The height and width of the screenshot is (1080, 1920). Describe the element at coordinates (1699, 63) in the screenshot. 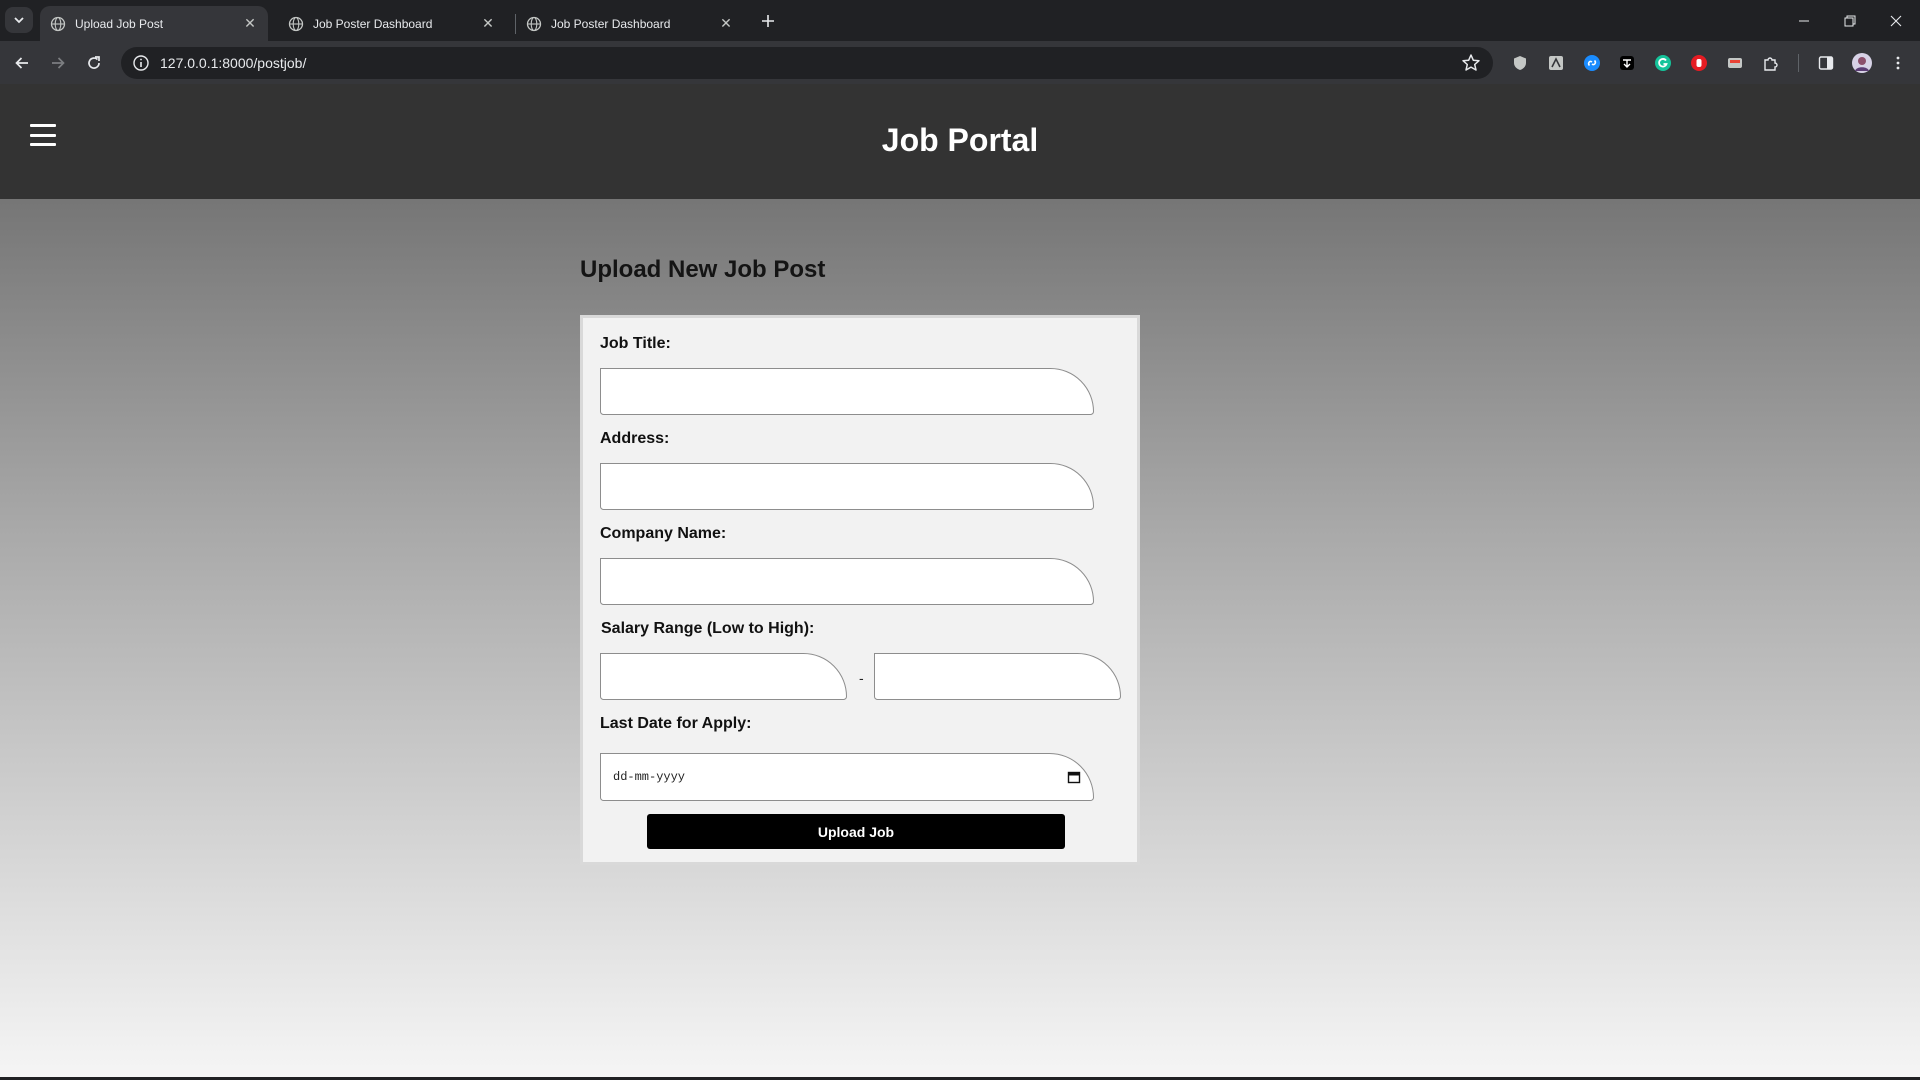

I see `adblock-icon` at that location.